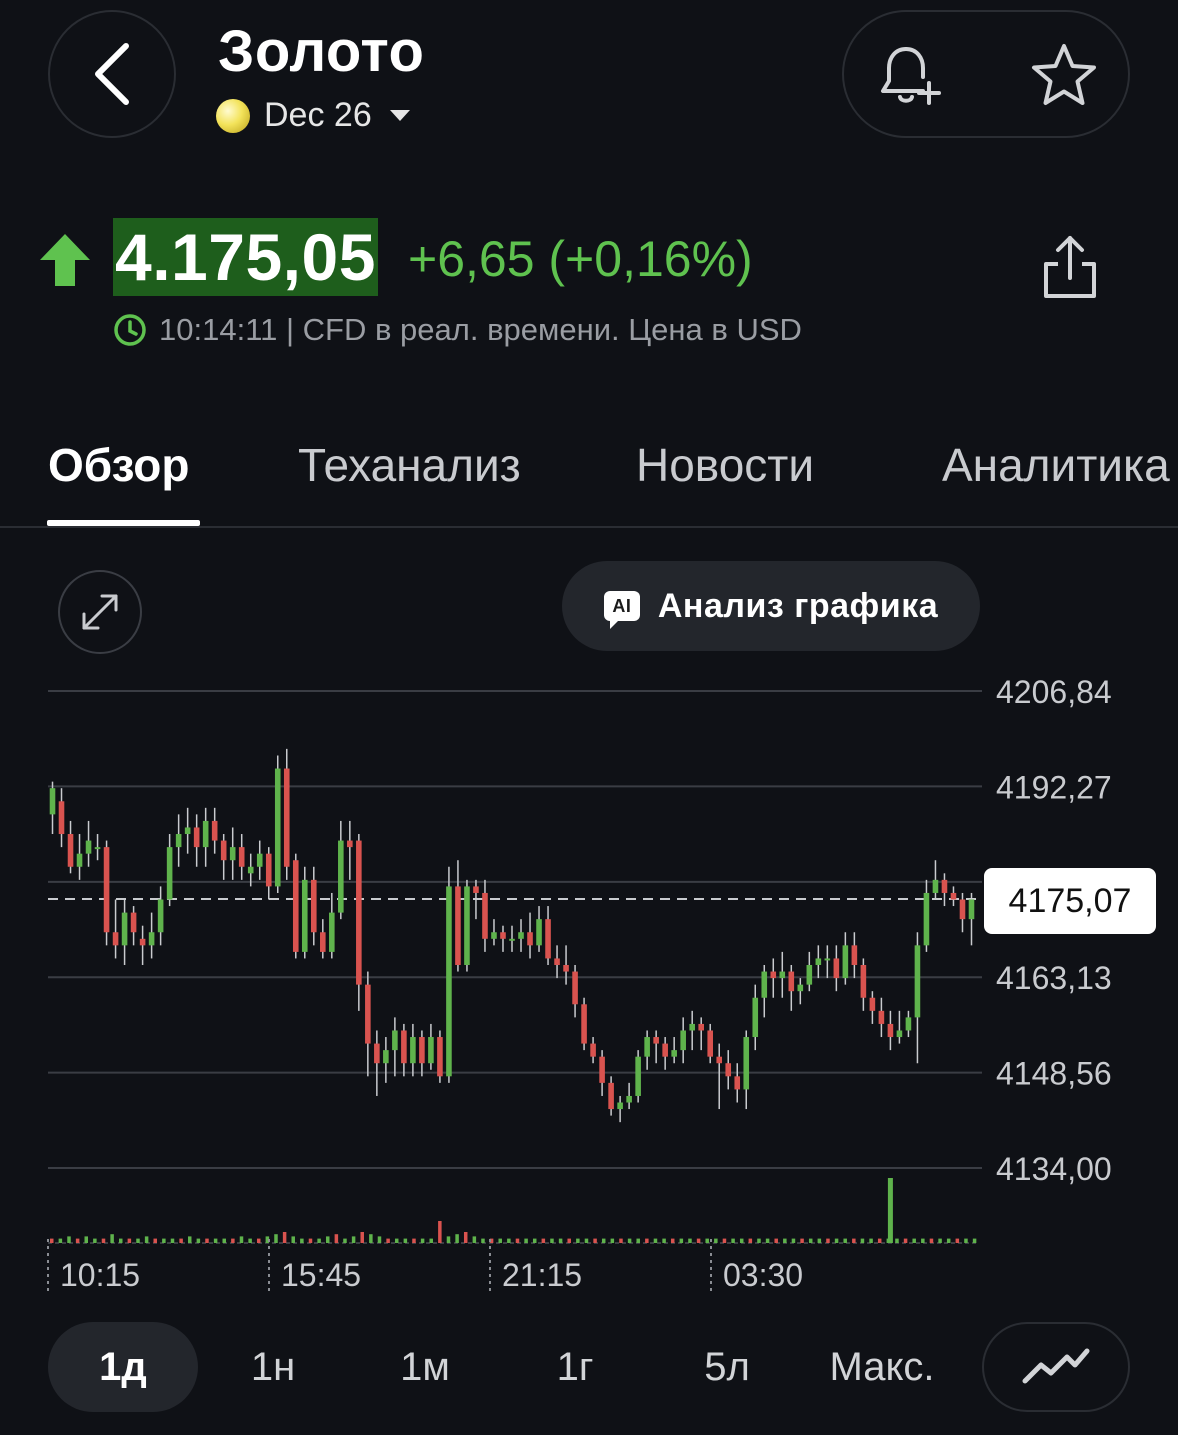  Describe the element at coordinates (409, 465) in the screenshot. I see `tab-technical: Теханализ` at that location.